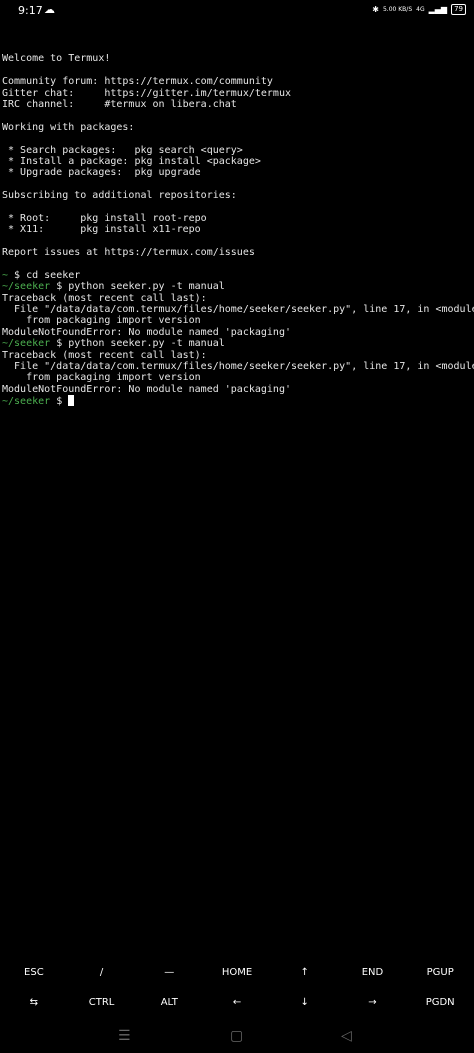 Image resolution: width=474 pixels, height=1053 pixels. I want to click on network-speed: 5.00 KB/S, so click(397, 9).